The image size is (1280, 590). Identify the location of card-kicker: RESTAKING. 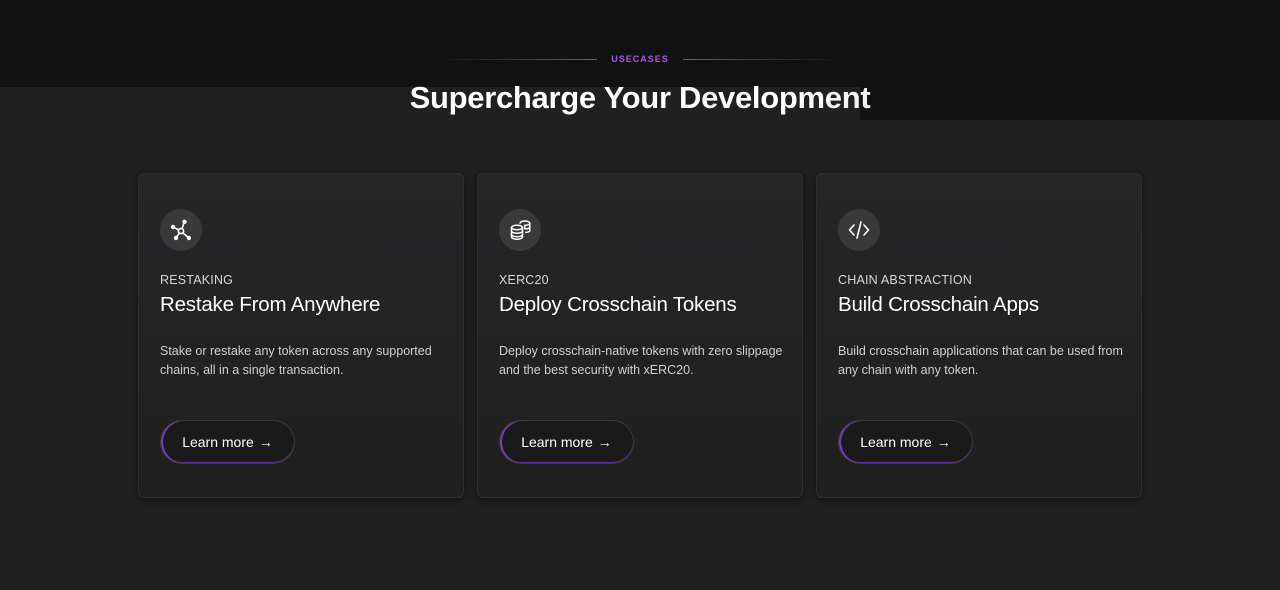
(197, 280).